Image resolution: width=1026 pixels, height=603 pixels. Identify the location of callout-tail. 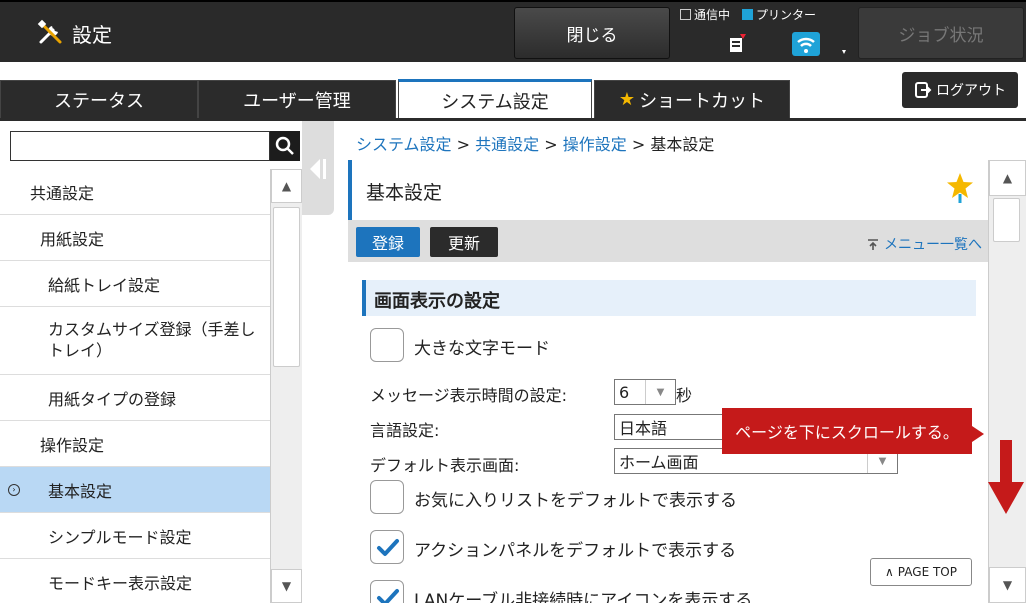
(978, 434).